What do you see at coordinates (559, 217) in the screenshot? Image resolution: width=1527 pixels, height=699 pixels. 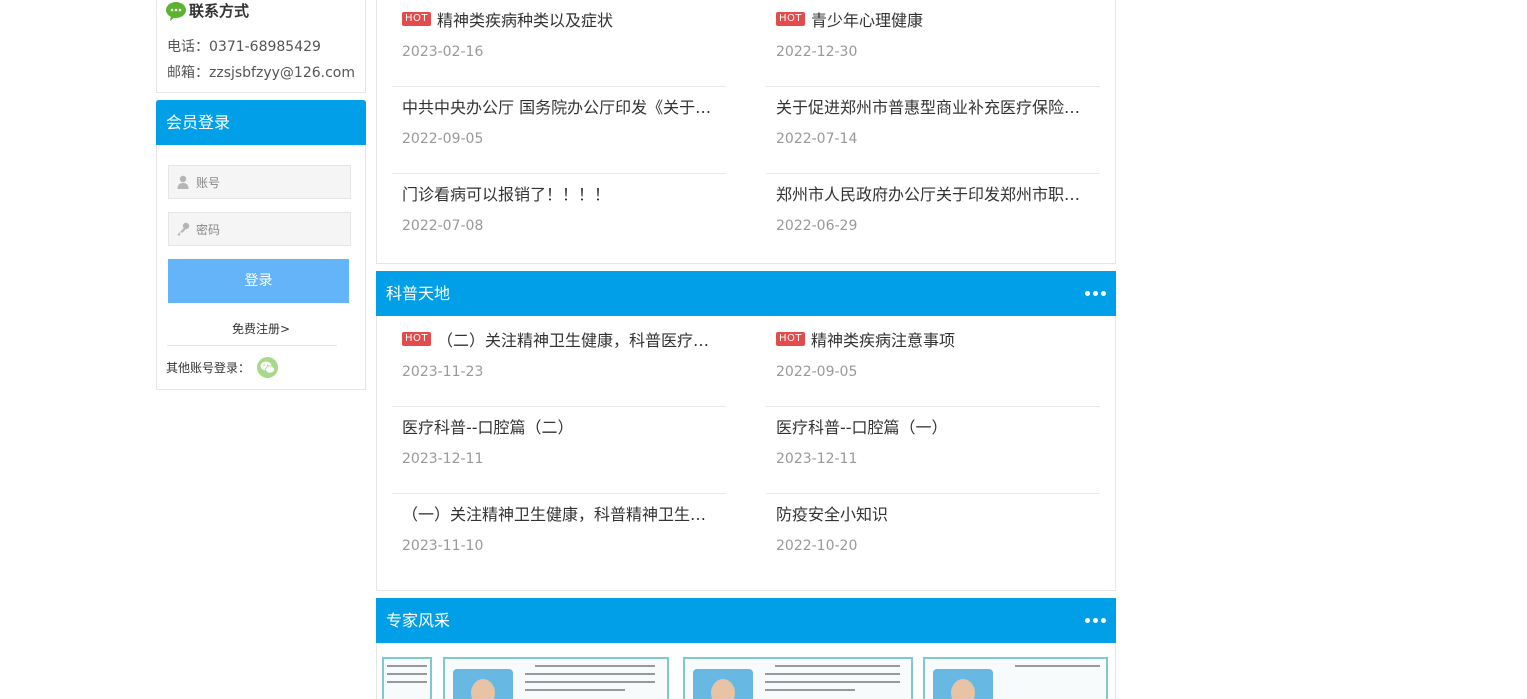 I see `news-item: 门诊看病可以报销了！！！！ 2022-07-08` at bounding box center [559, 217].